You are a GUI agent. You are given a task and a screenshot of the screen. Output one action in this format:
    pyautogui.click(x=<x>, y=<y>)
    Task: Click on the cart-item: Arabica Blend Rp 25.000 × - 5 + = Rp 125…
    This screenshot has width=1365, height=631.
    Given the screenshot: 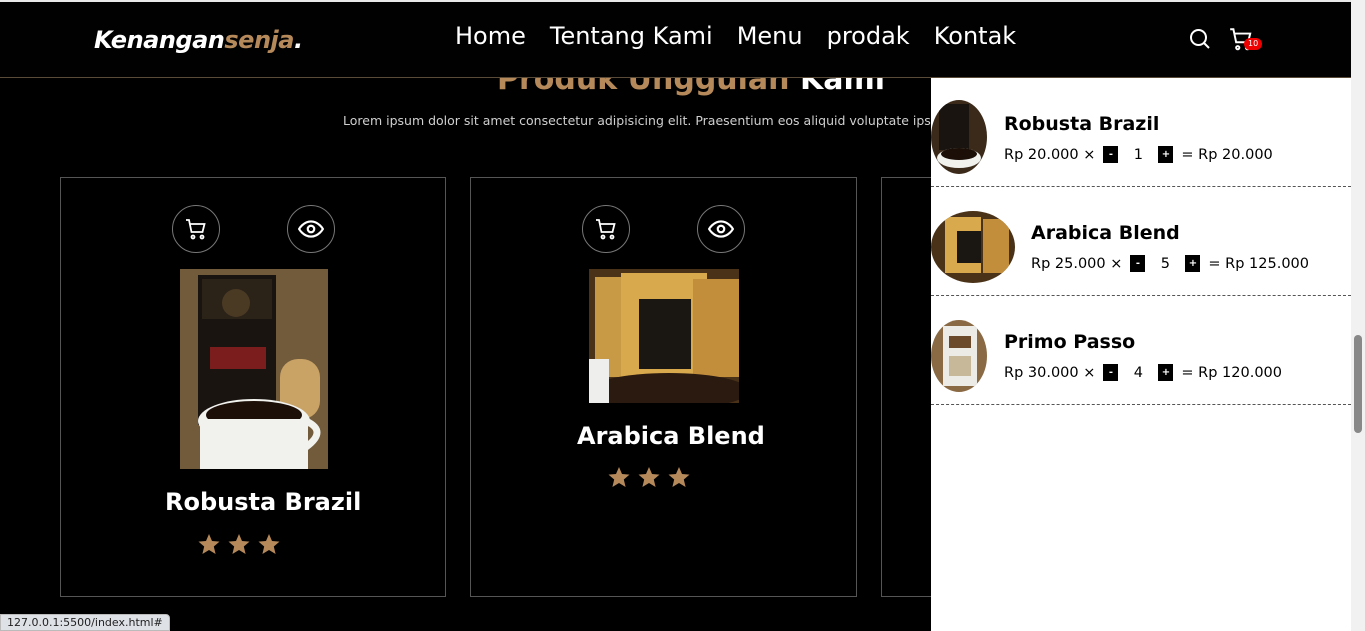 What is the action you would take?
    pyautogui.click(x=1141, y=241)
    